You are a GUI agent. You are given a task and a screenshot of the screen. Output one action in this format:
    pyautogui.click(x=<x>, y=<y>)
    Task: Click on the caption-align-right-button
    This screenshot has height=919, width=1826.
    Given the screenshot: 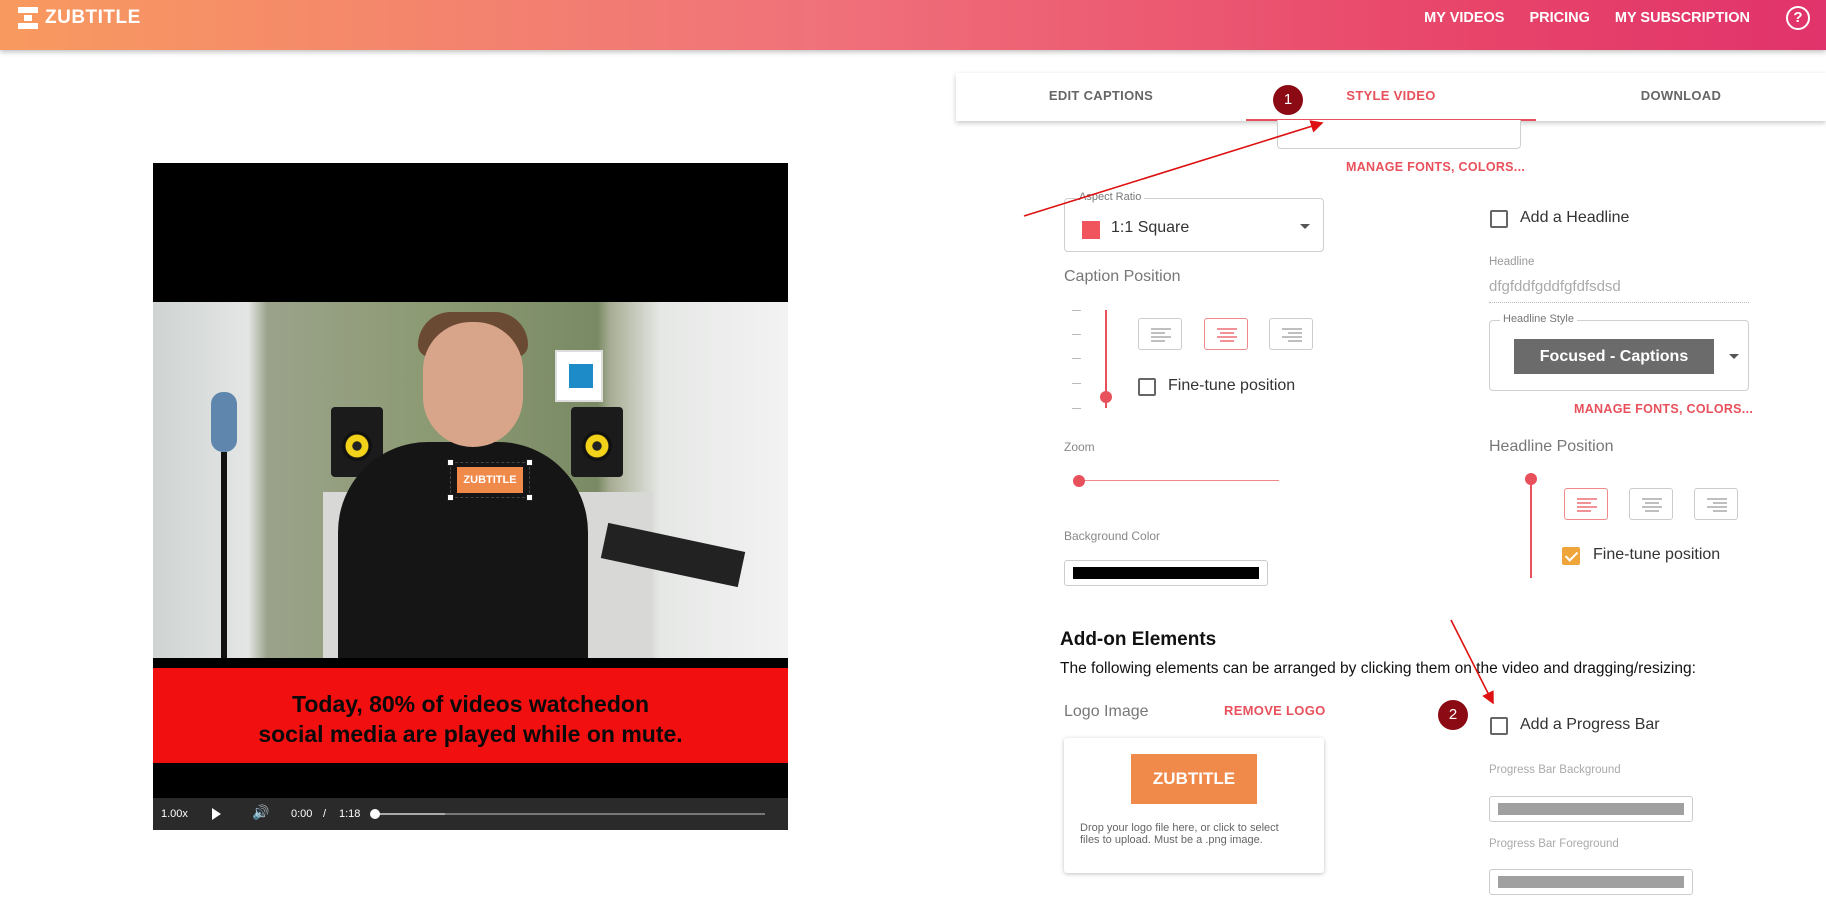 What is the action you would take?
    pyautogui.click(x=1291, y=334)
    